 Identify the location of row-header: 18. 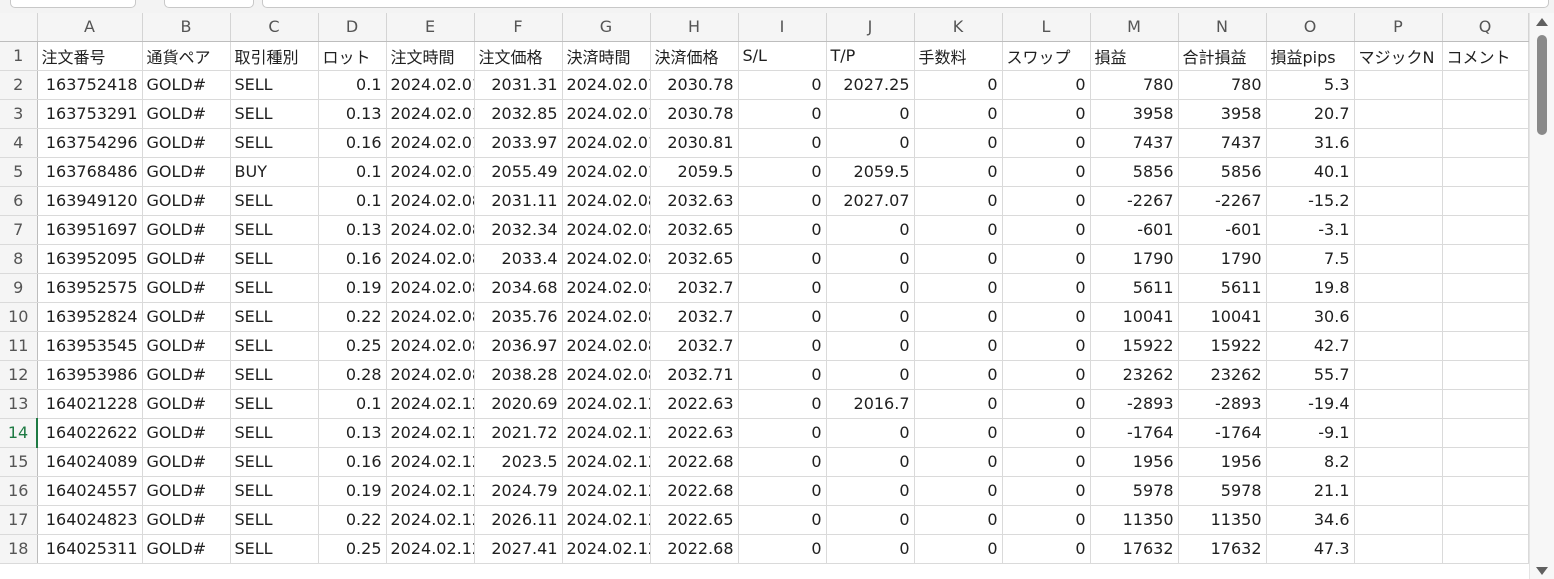
(19, 549).